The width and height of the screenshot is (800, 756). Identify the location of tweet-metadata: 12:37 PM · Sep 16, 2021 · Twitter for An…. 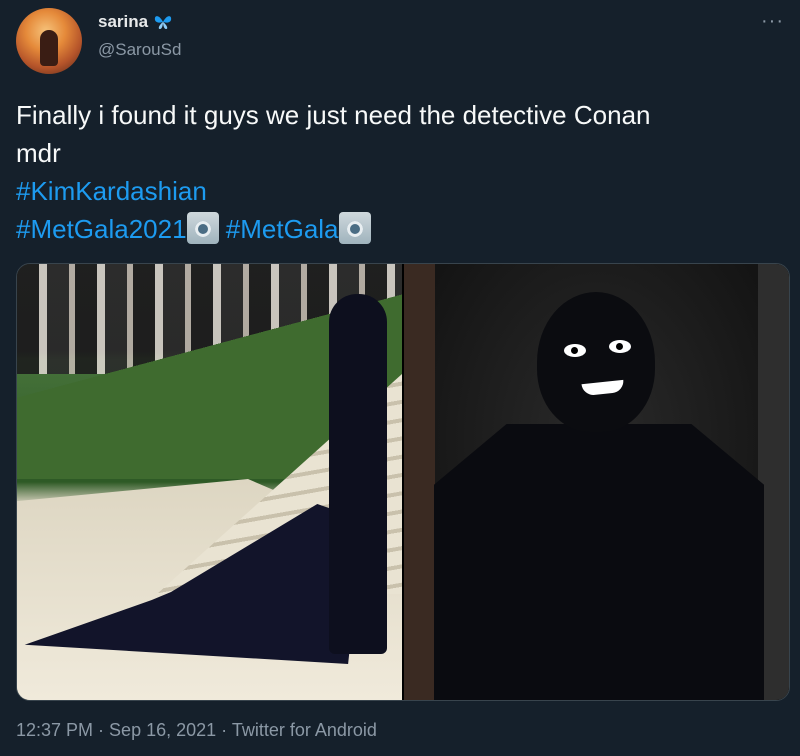
(196, 730).